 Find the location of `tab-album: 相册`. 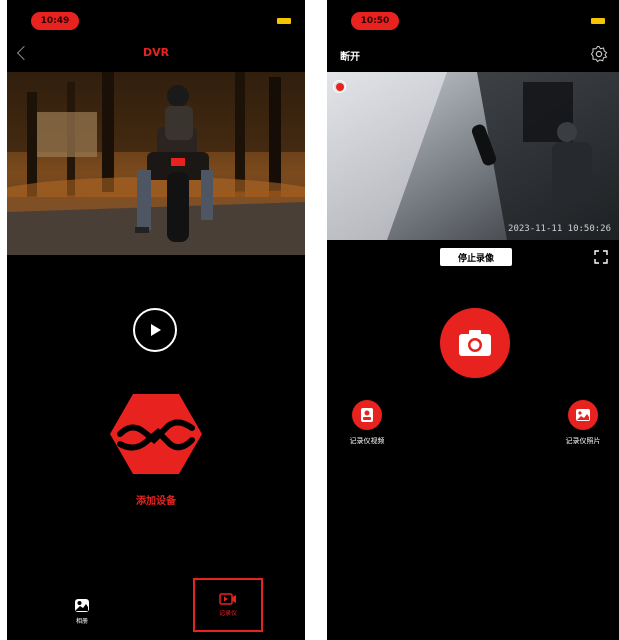

tab-album: 相册 is located at coordinates (82, 611).